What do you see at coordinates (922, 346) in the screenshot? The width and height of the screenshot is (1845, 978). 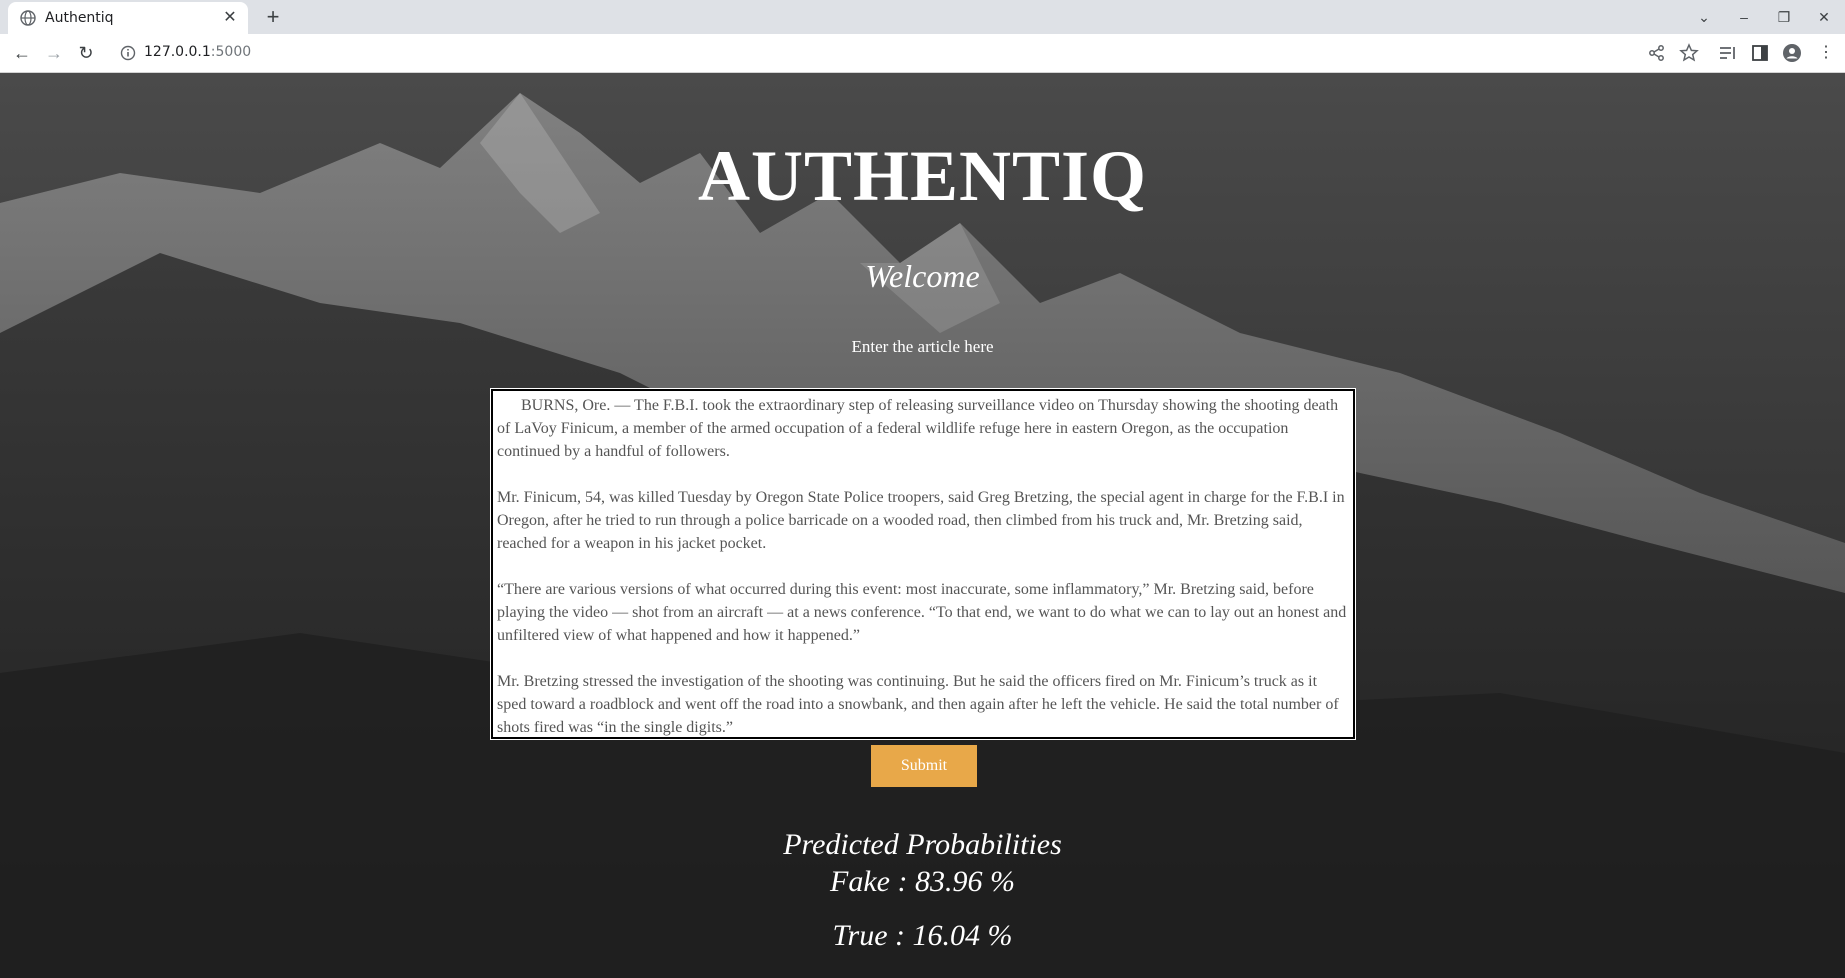 I see `article-input-label: Enter the article here` at bounding box center [922, 346].